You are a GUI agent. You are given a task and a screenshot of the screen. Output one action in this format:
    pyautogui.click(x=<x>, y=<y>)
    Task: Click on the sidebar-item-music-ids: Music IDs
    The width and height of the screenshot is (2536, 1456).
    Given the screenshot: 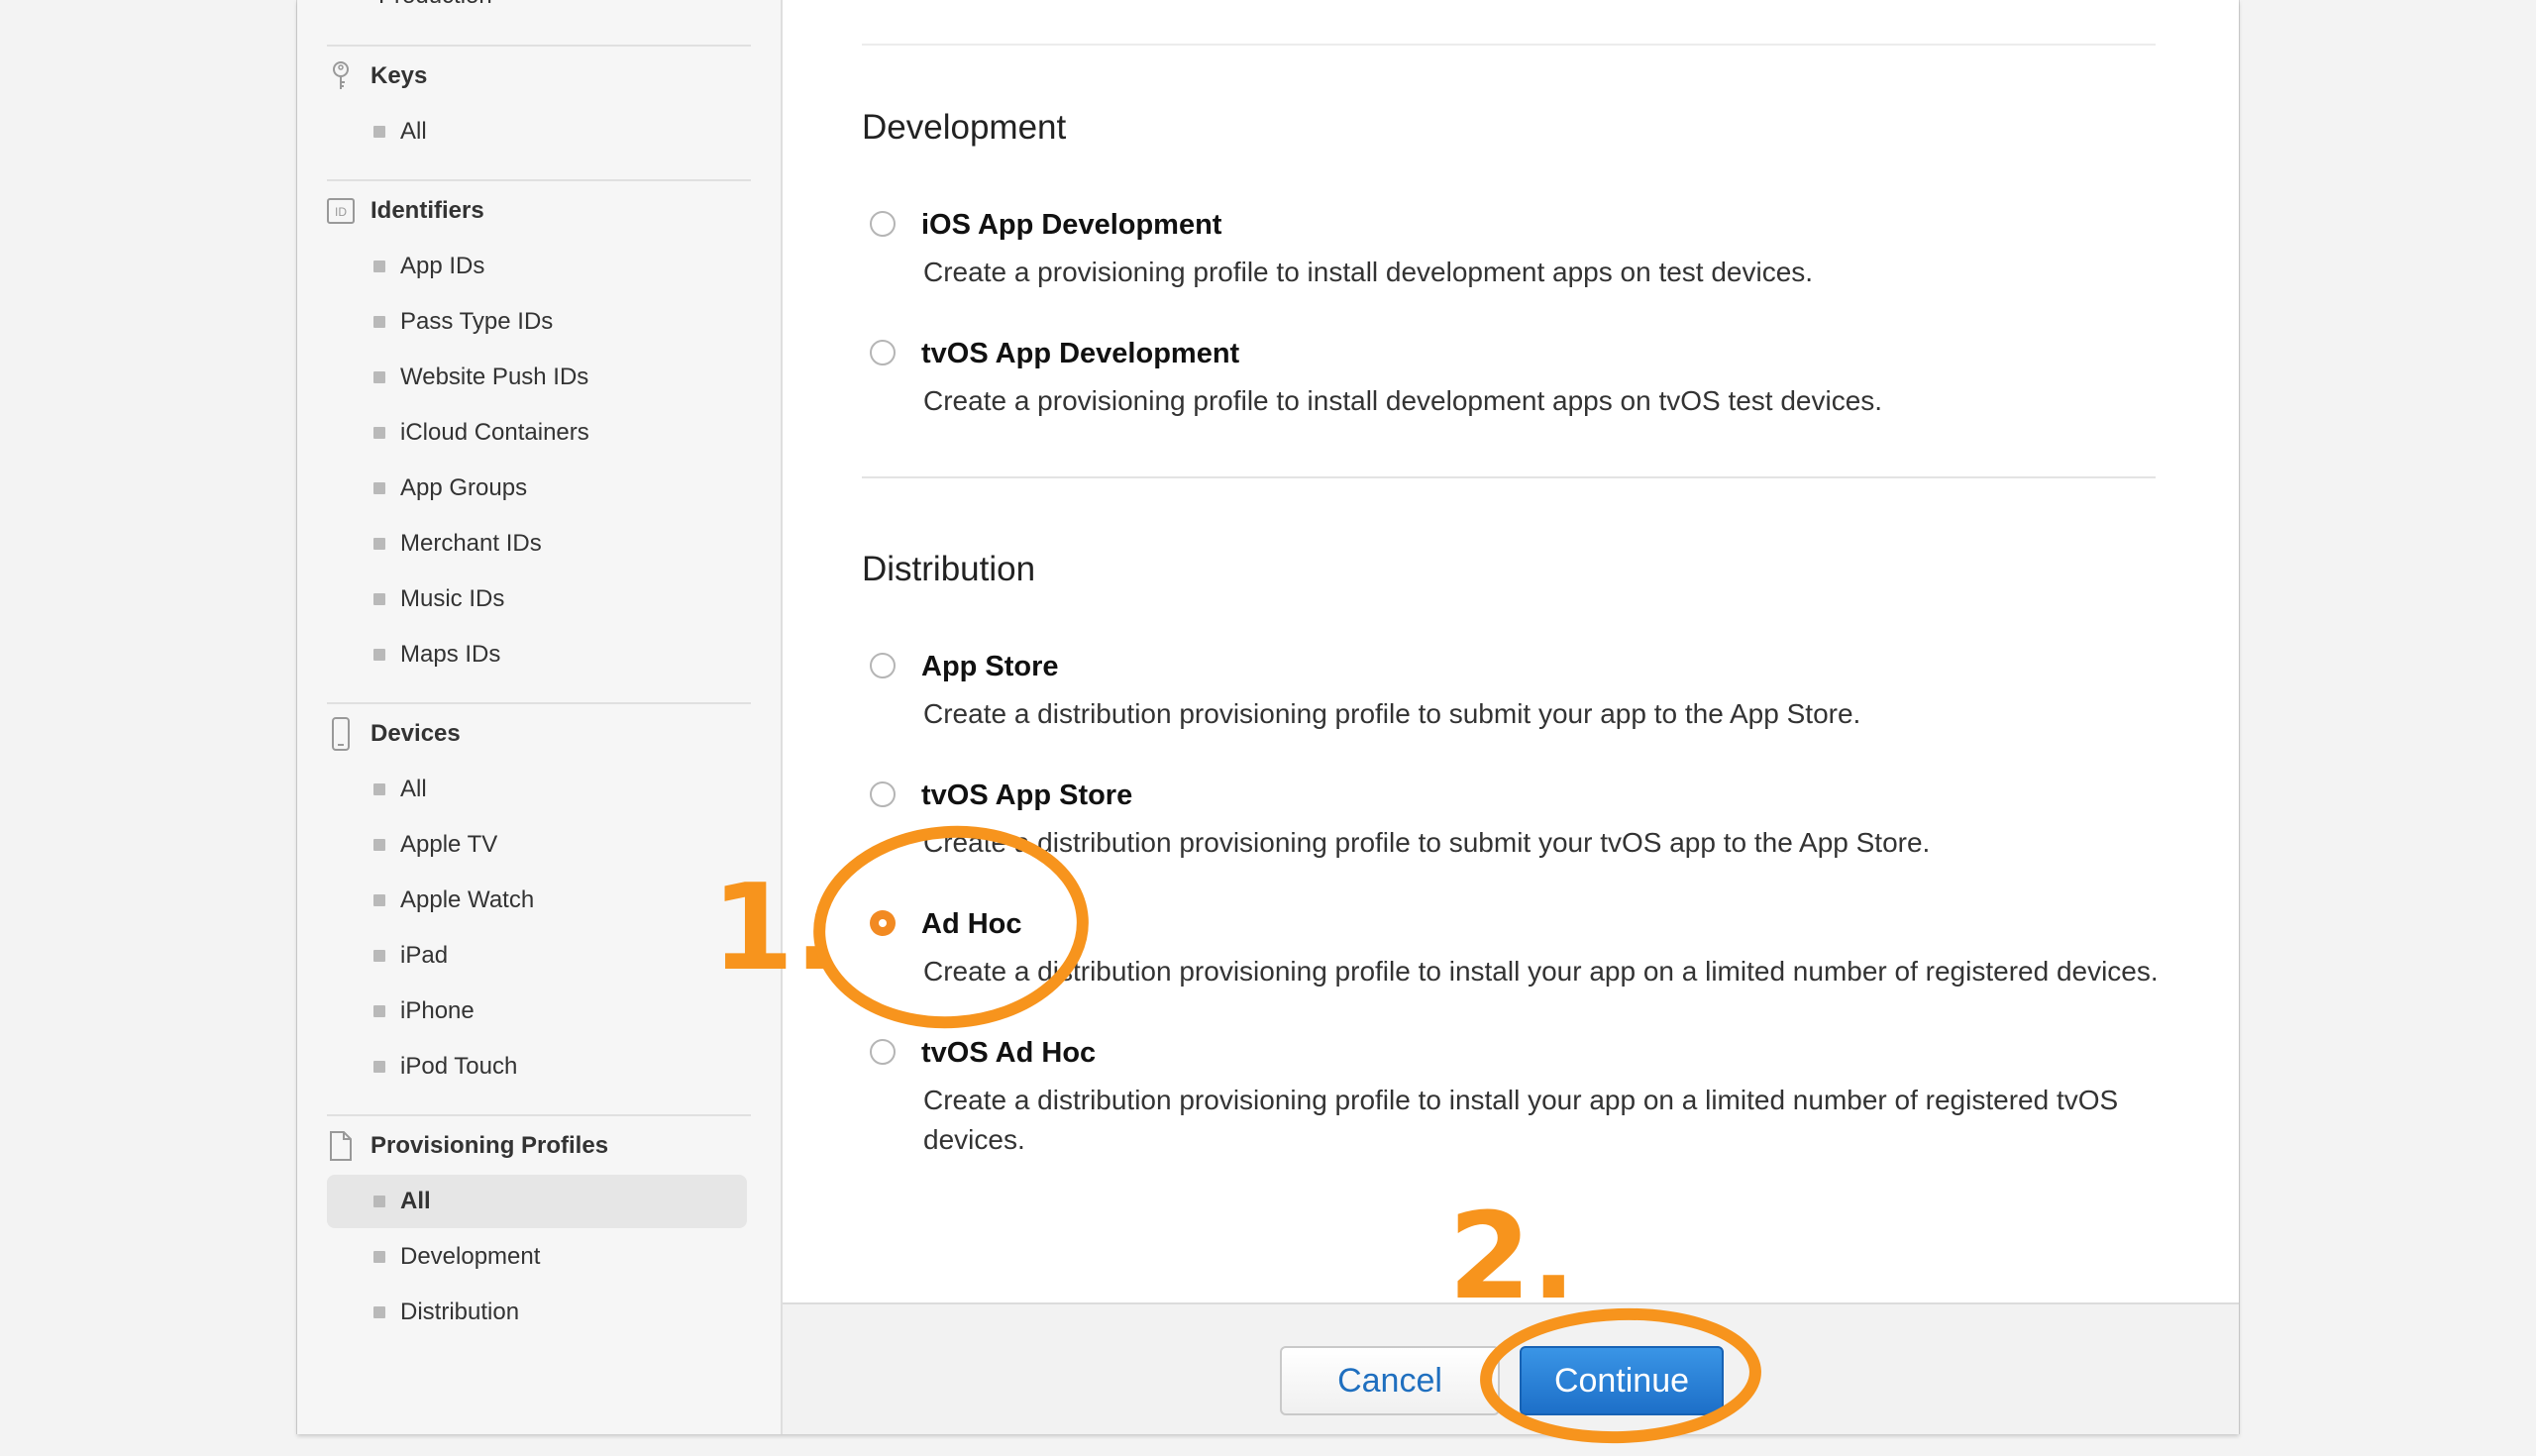 What is the action you would take?
    pyautogui.click(x=537, y=599)
    